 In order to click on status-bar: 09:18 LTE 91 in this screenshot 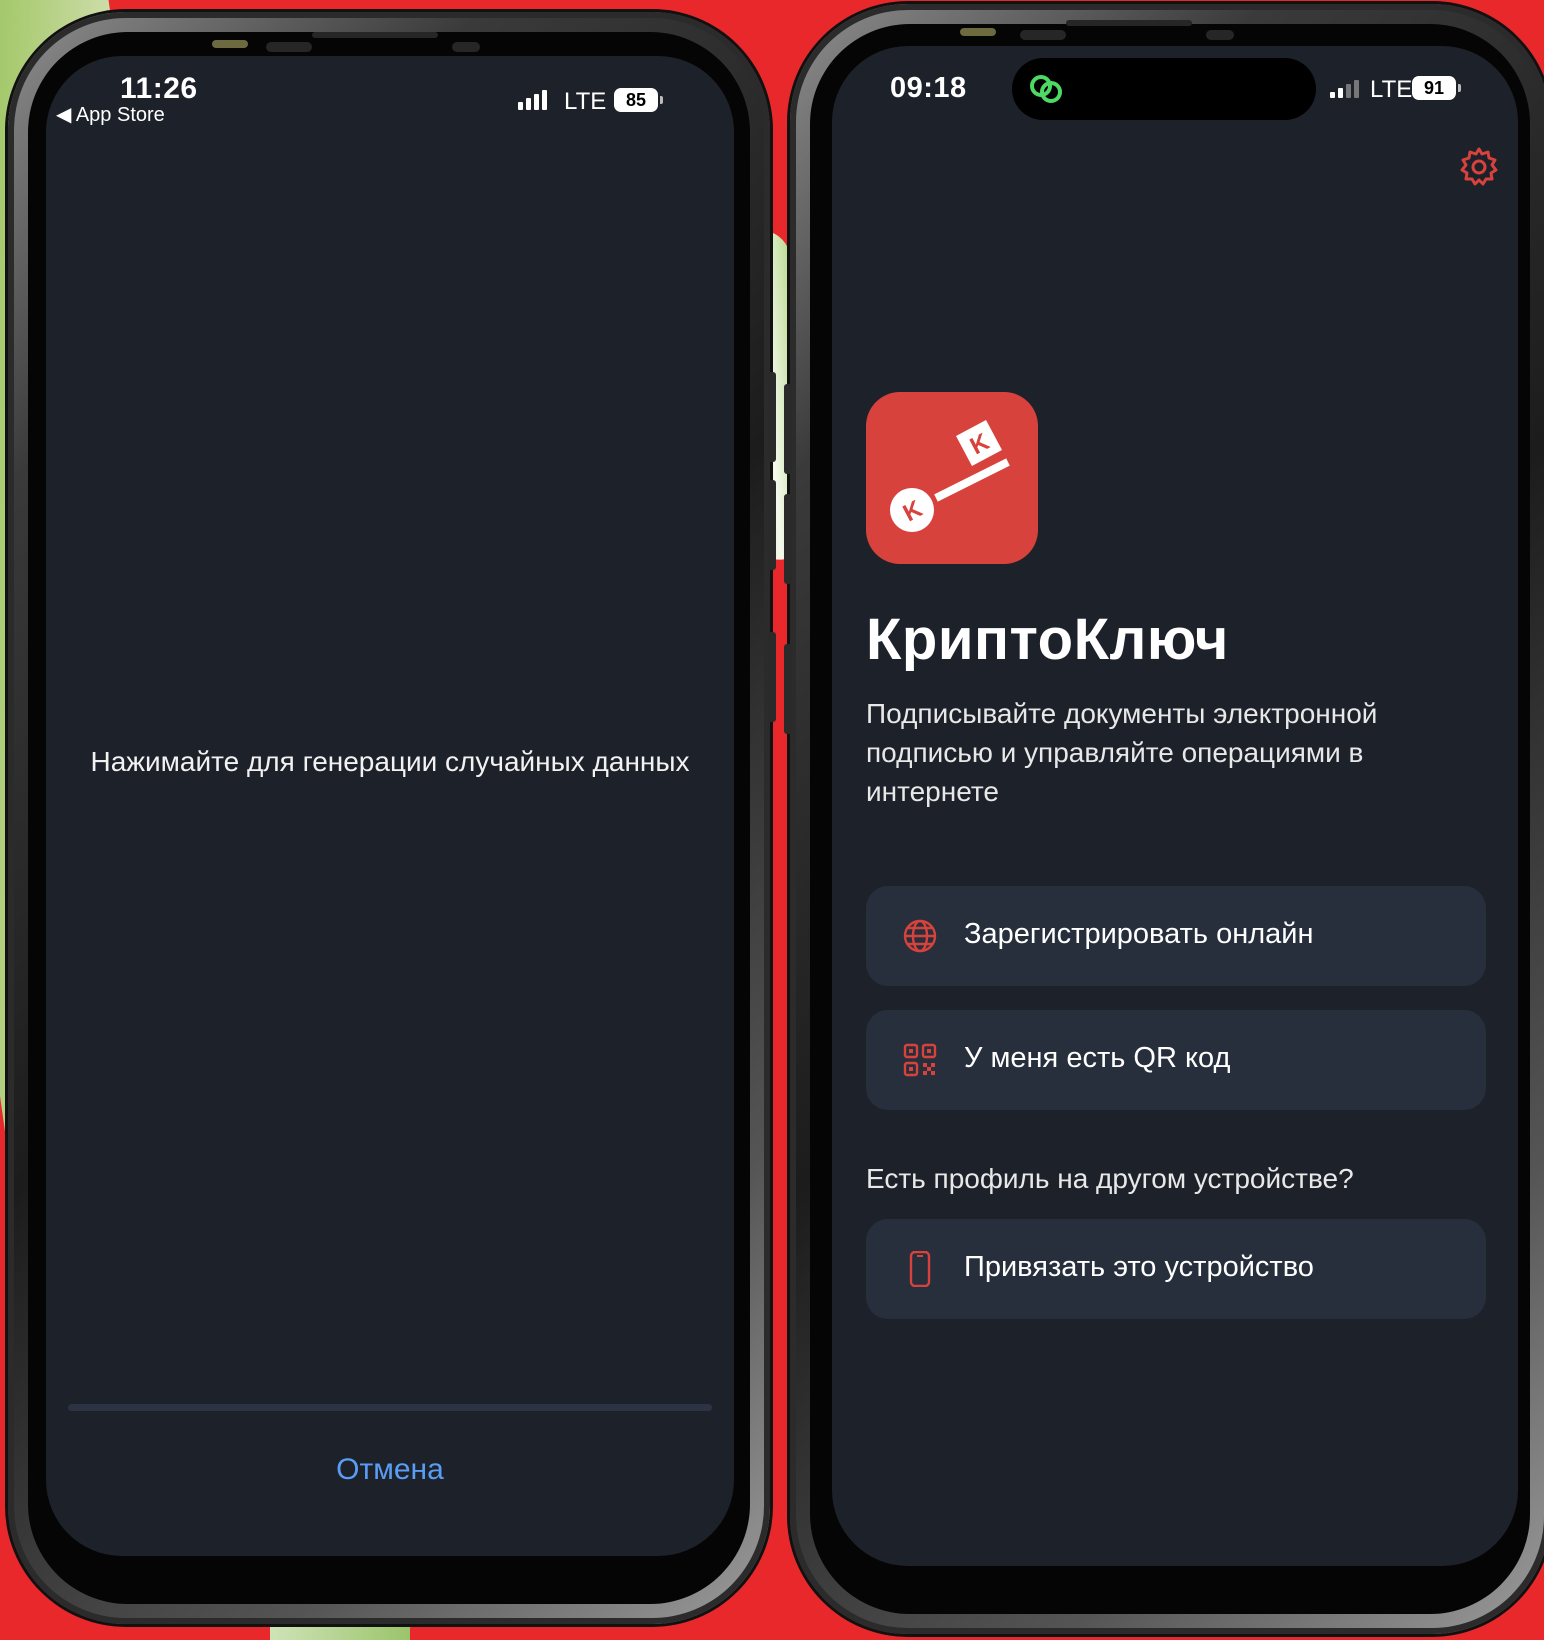, I will do `click(1175, 91)`.